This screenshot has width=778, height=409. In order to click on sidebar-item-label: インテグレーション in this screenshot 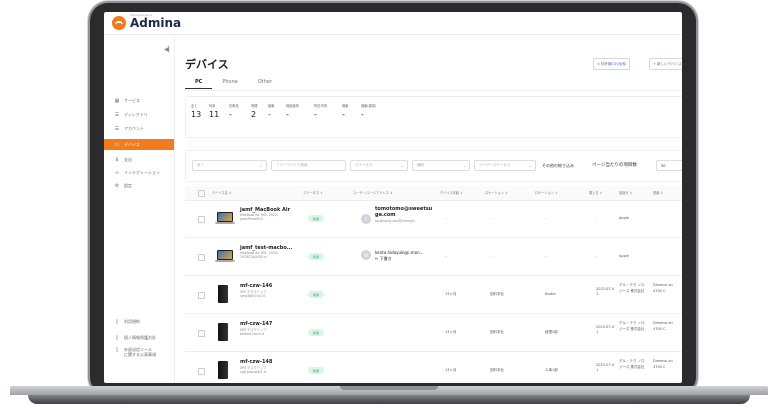, I will do `click(142, 172)`.